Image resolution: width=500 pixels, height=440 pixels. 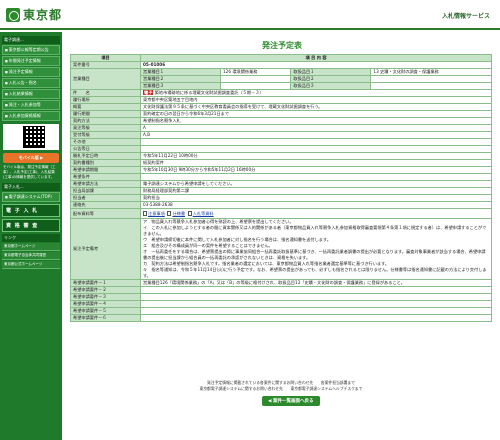 I want to click on table-row: 希望申請方法 電子調達システムから希望申請をしてください。, so click(x=281, y=184).